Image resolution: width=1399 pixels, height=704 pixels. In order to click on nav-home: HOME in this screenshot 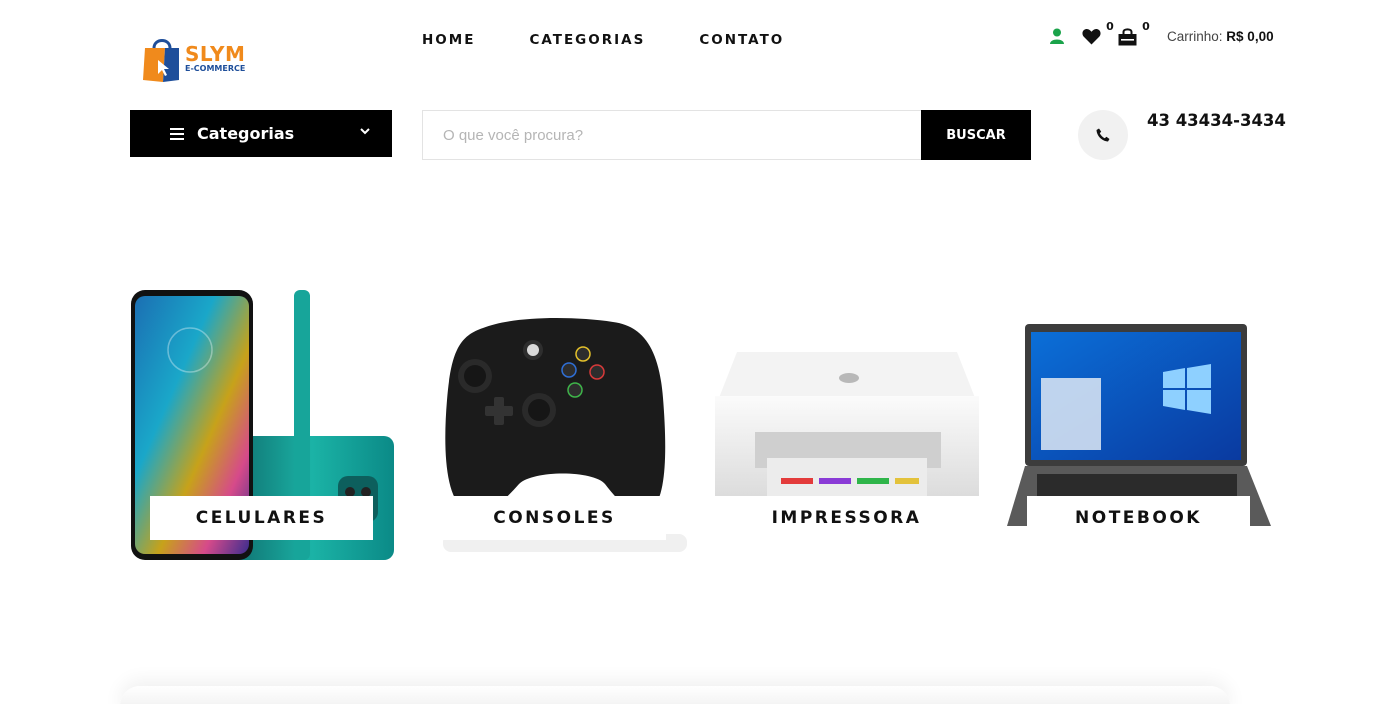, I will do `click(448, 40)`.